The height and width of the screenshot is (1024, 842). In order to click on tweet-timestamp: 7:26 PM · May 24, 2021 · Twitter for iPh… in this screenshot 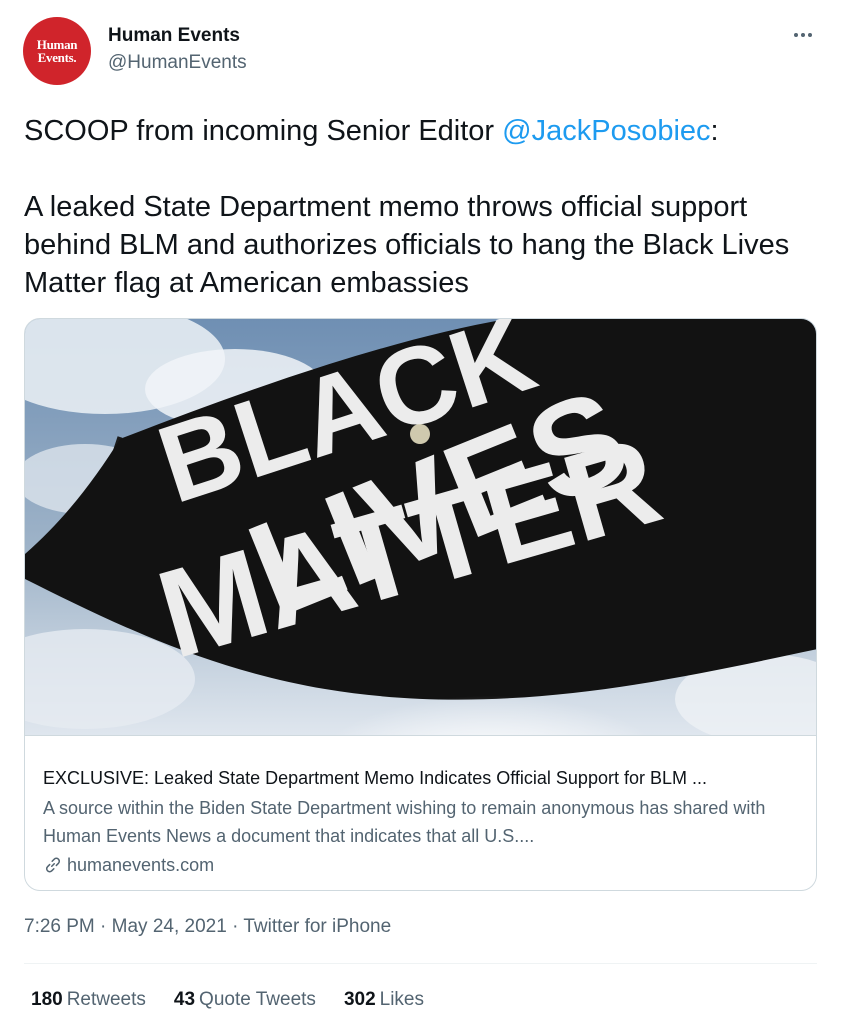, I will do `click(207, 927)`.